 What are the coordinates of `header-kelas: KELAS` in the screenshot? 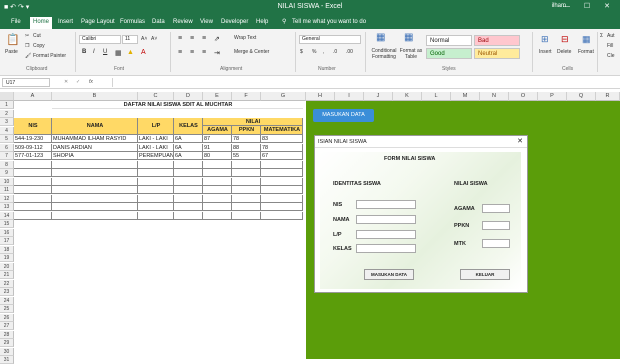 It's located at (188, 126).